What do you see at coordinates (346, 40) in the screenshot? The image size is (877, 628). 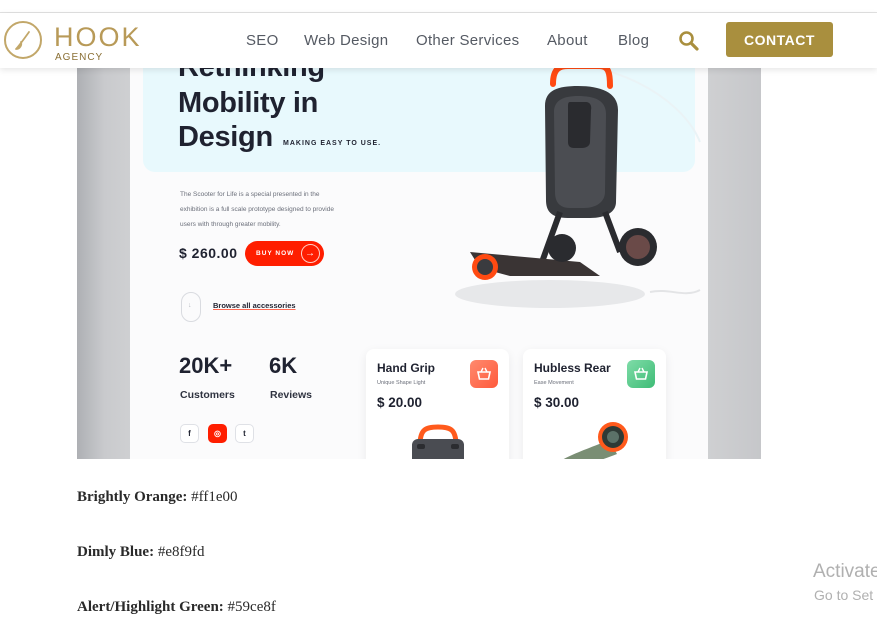 I see `nav-web-design: Web Design` at bounding box center [346, 40].